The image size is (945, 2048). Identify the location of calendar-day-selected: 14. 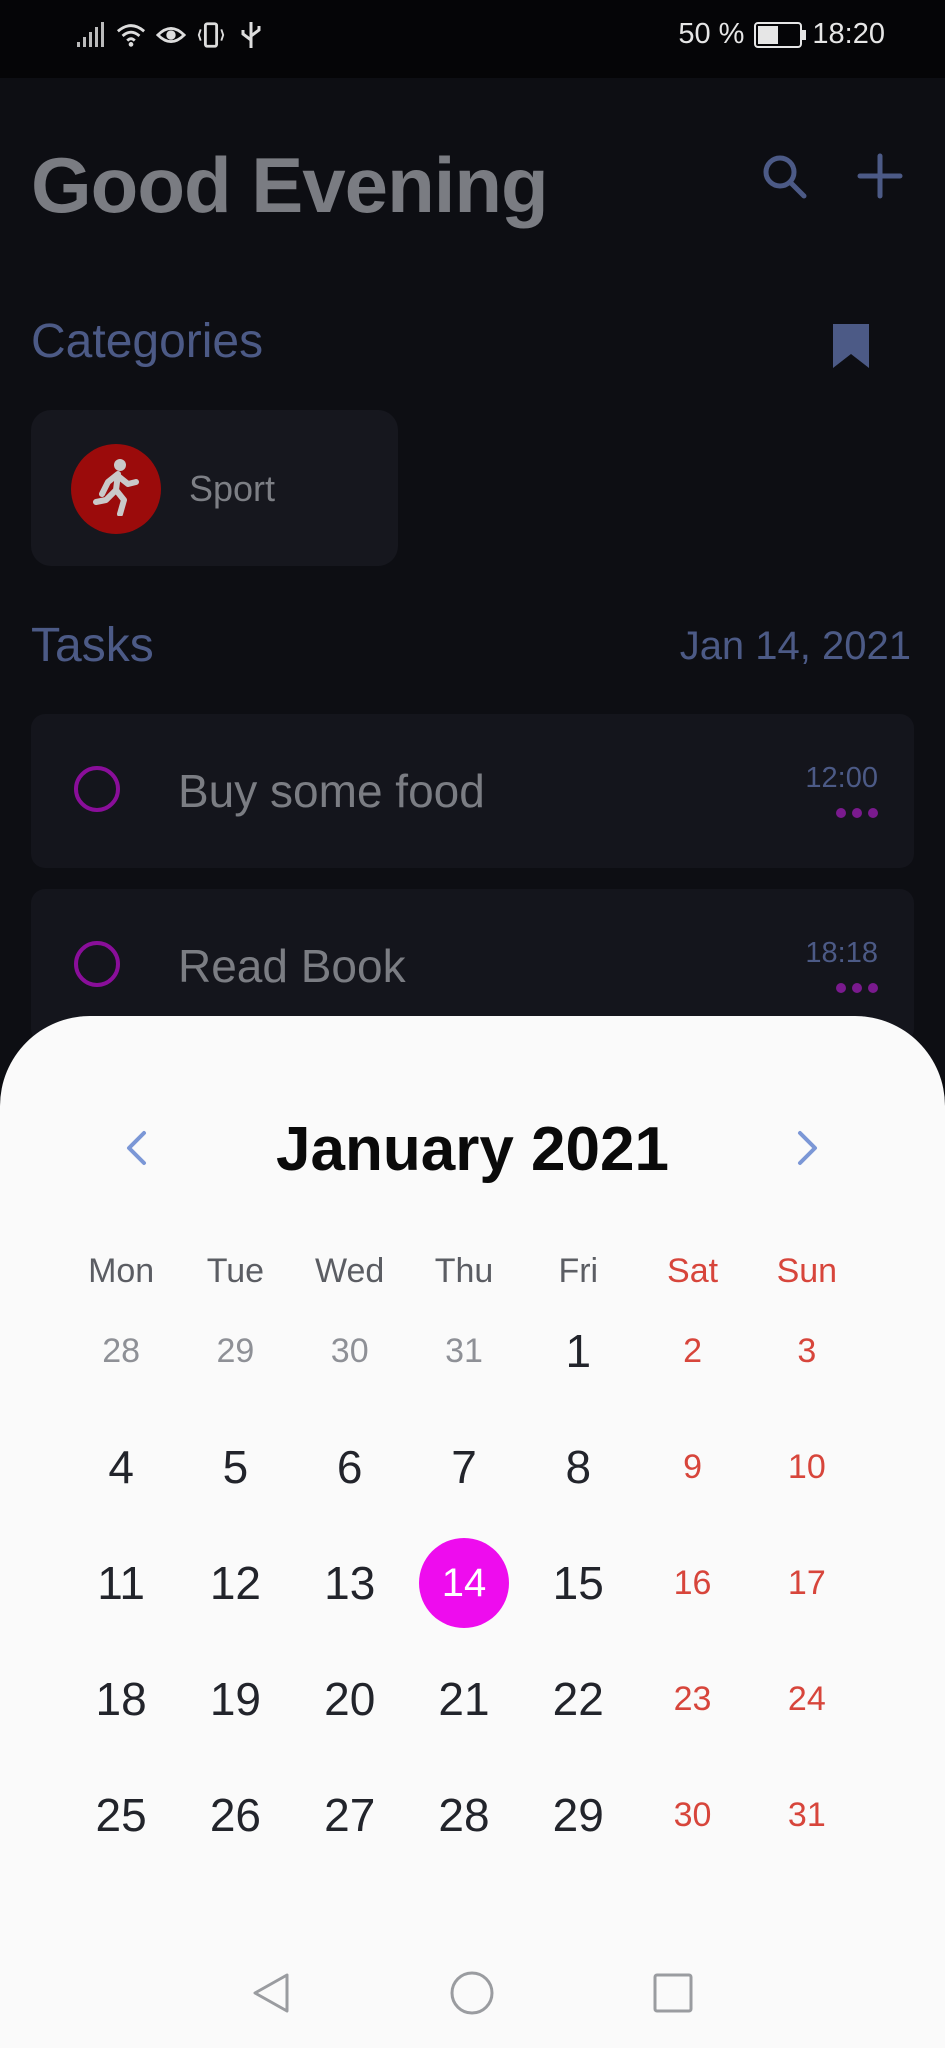
(464, 1583).